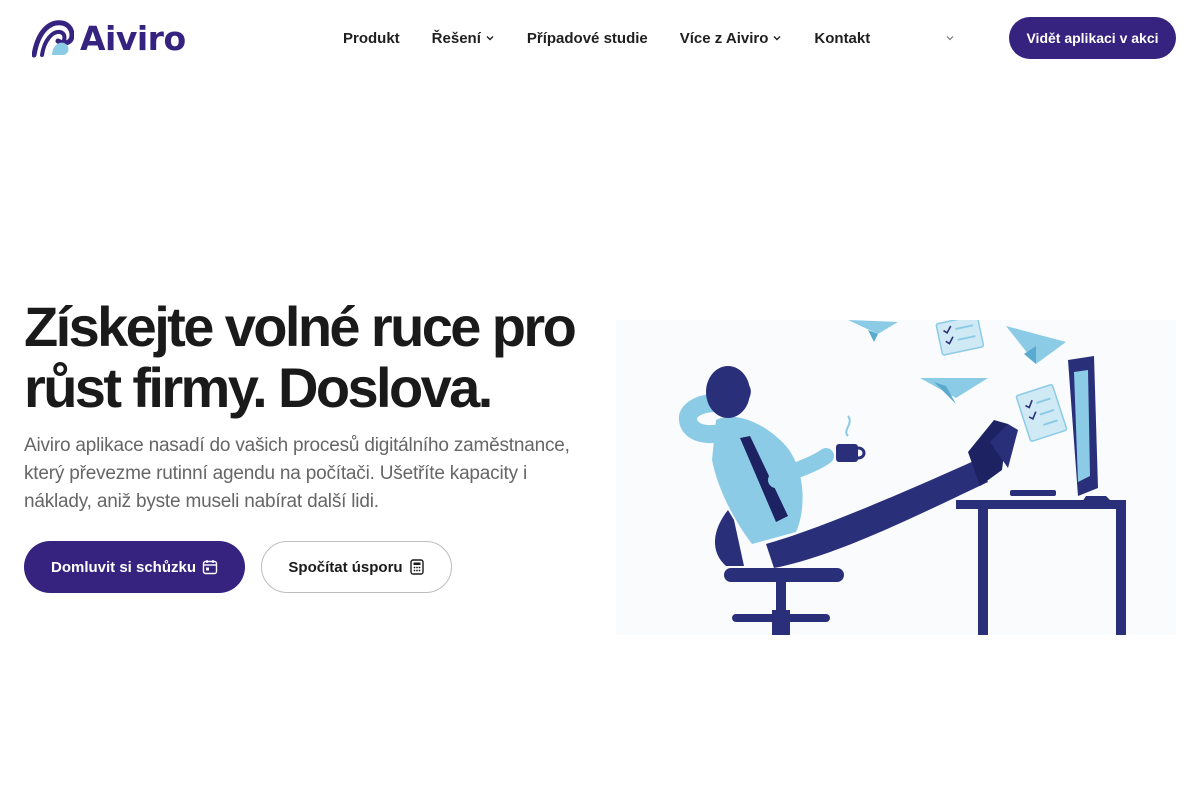  What do you see at coordinates (1041, 567) in the screenshot?
I see `desk` at bounding box center [1041, 567].